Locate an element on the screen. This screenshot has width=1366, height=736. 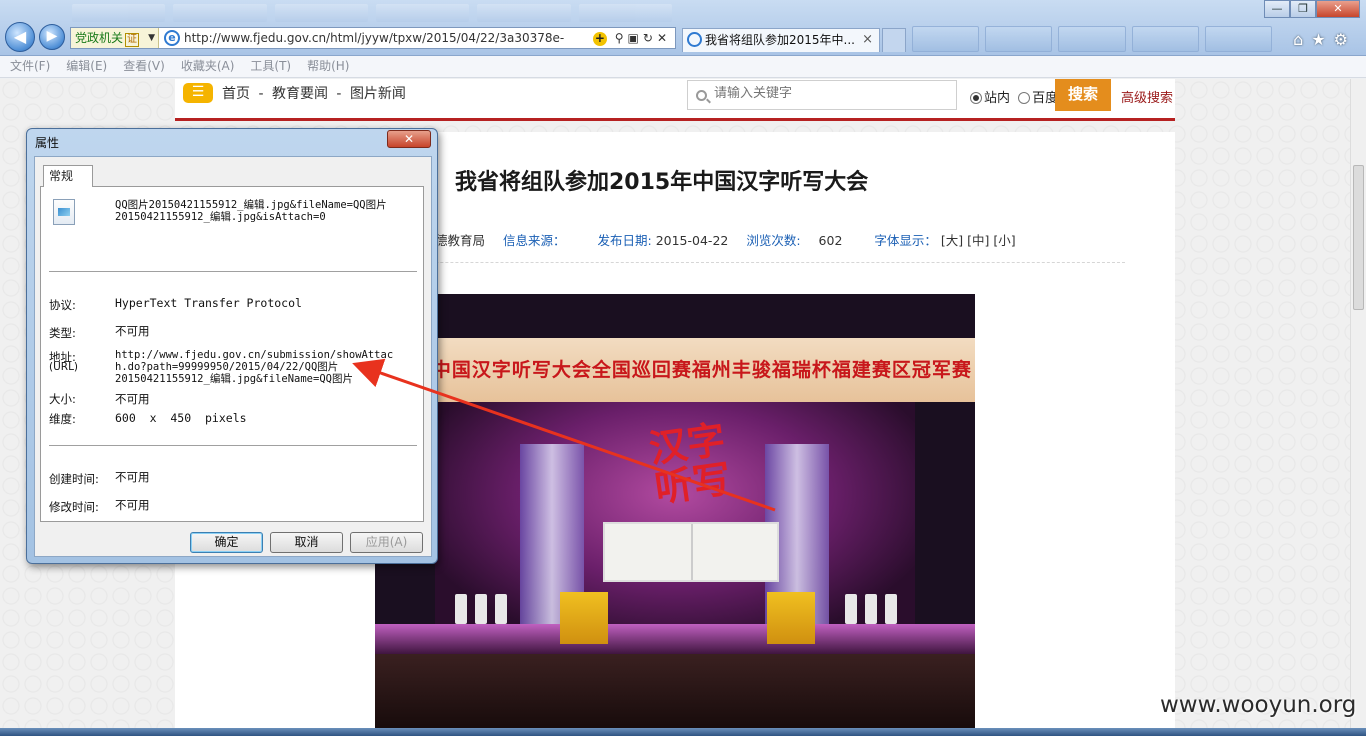
site-header: ☰ 首页 - 教育要闻 - 图片新闻 站内 百度 搜索 高级搜索 is located at coordinates (675, 100).